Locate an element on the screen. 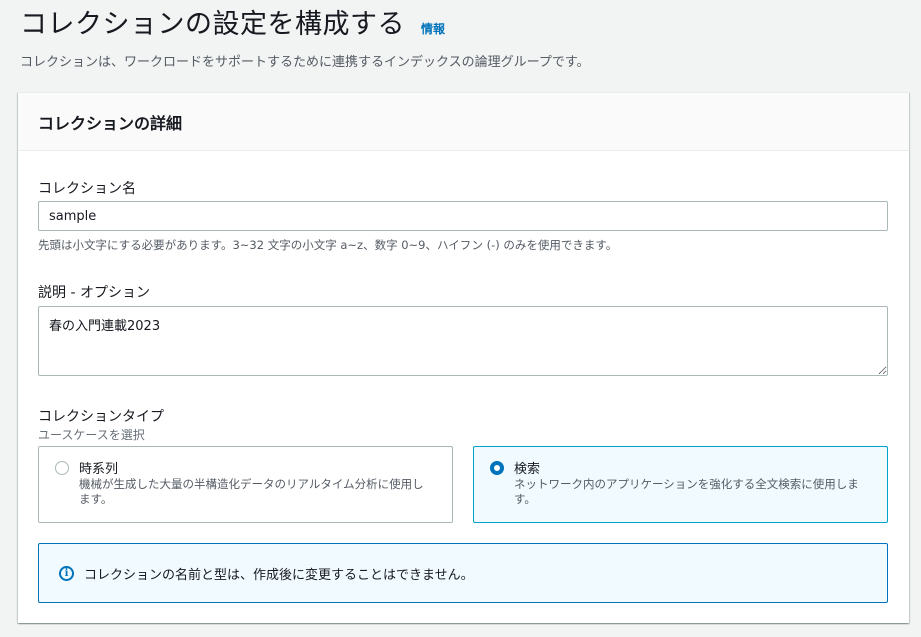 The height and width of the screenshot is (637, 921). collection-name-label: コレクション名 is located at coordinates (87, 189).